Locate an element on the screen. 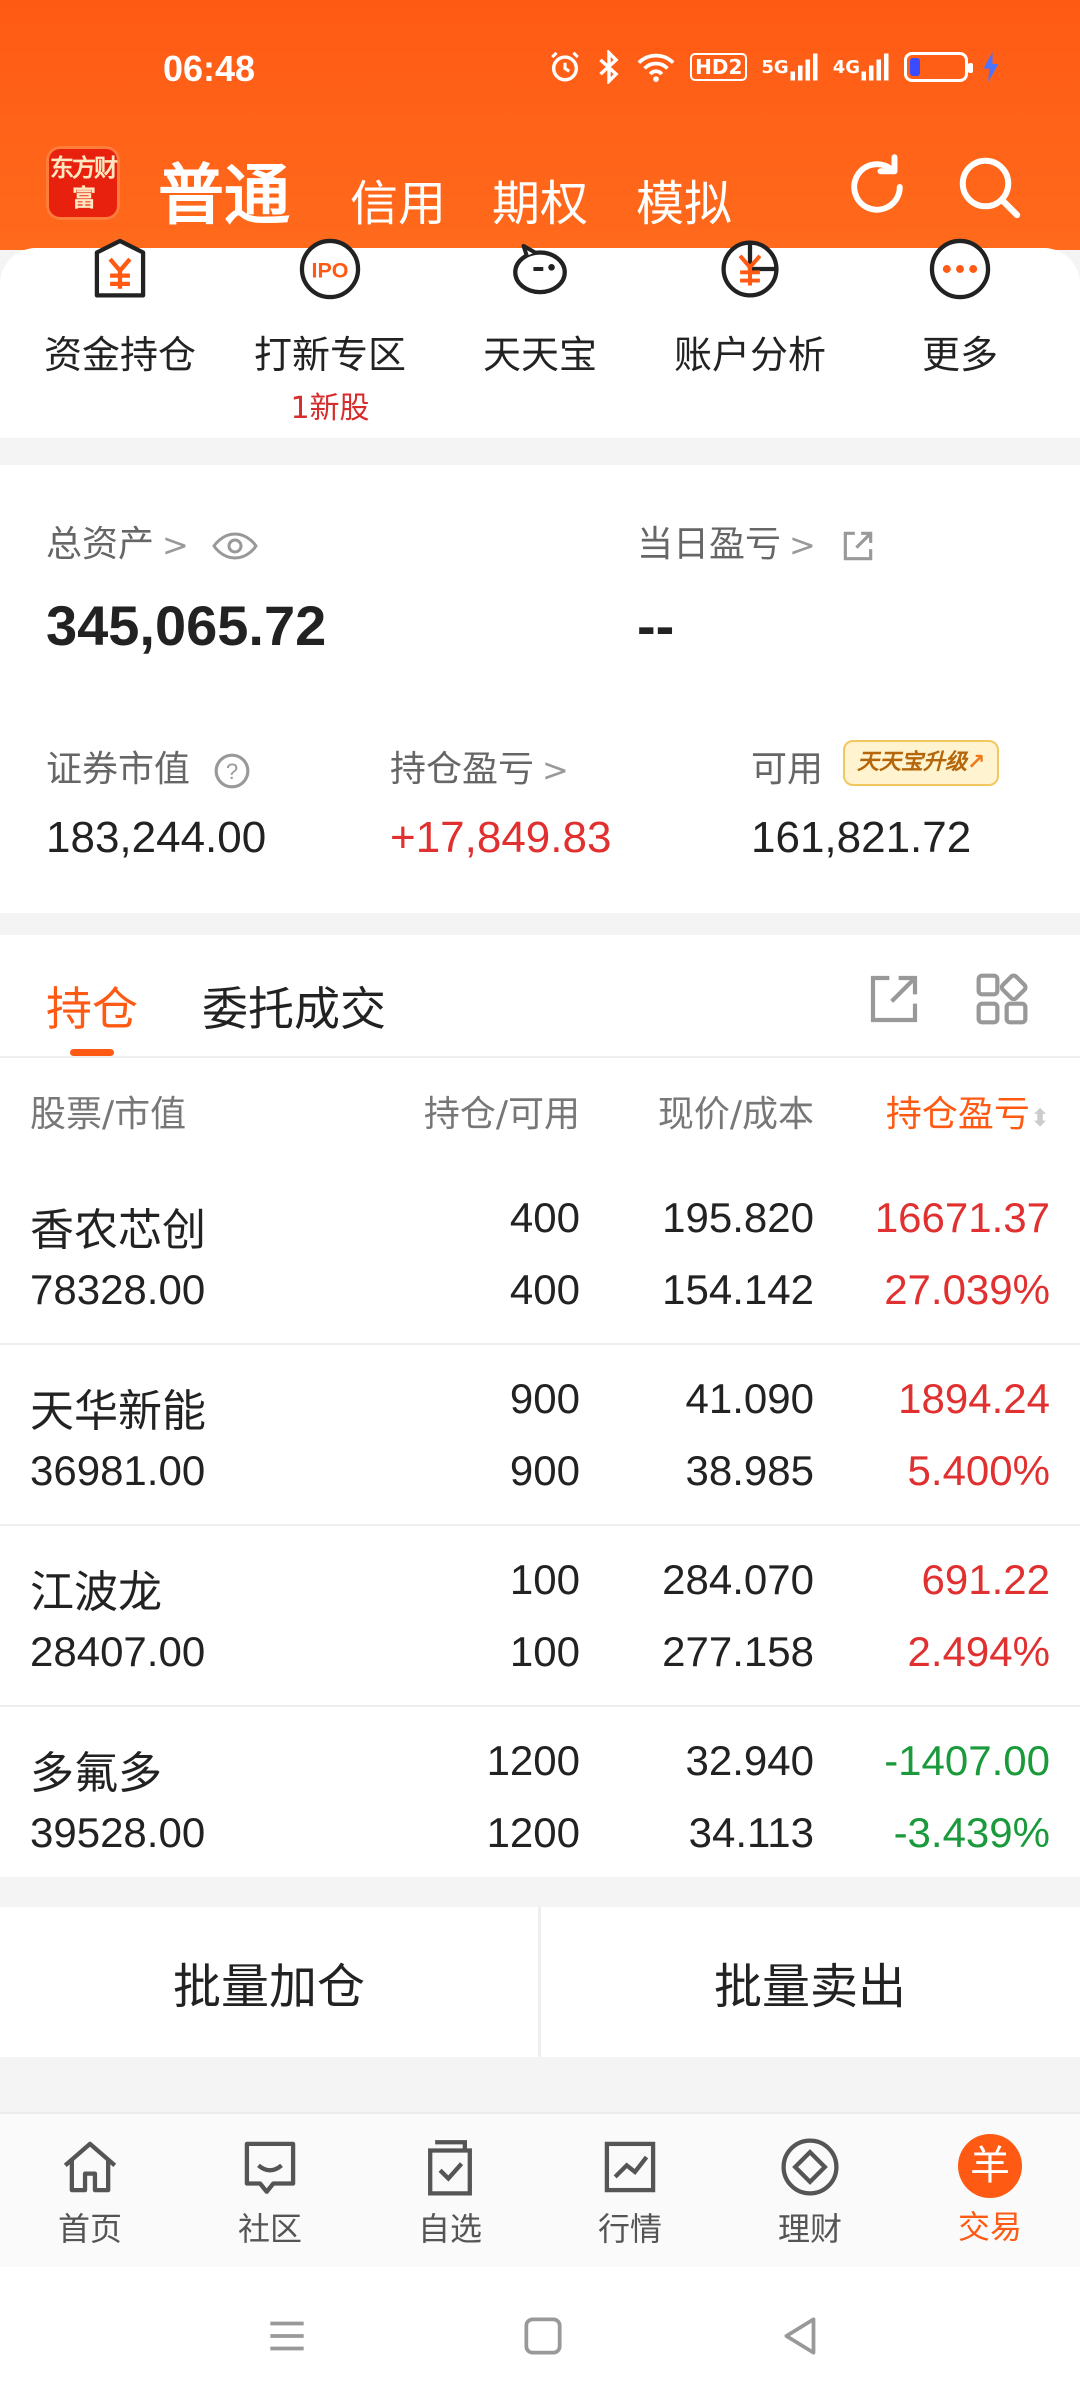 This screenshot has width=1080, height=2400. battery-icon is located at coordinates (938, 67).